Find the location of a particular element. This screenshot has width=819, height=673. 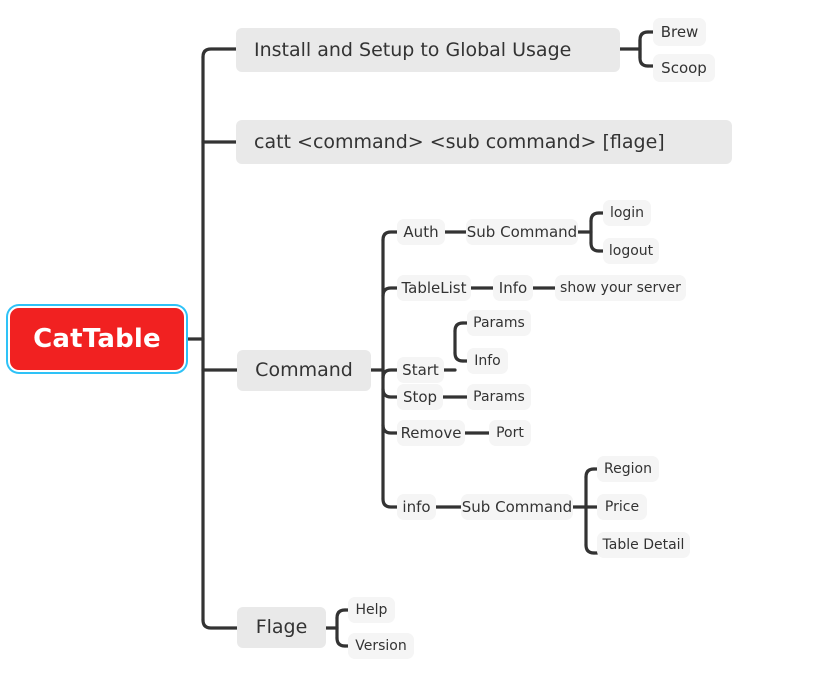

node-region-label: Region is located at coordinates (628, 469).